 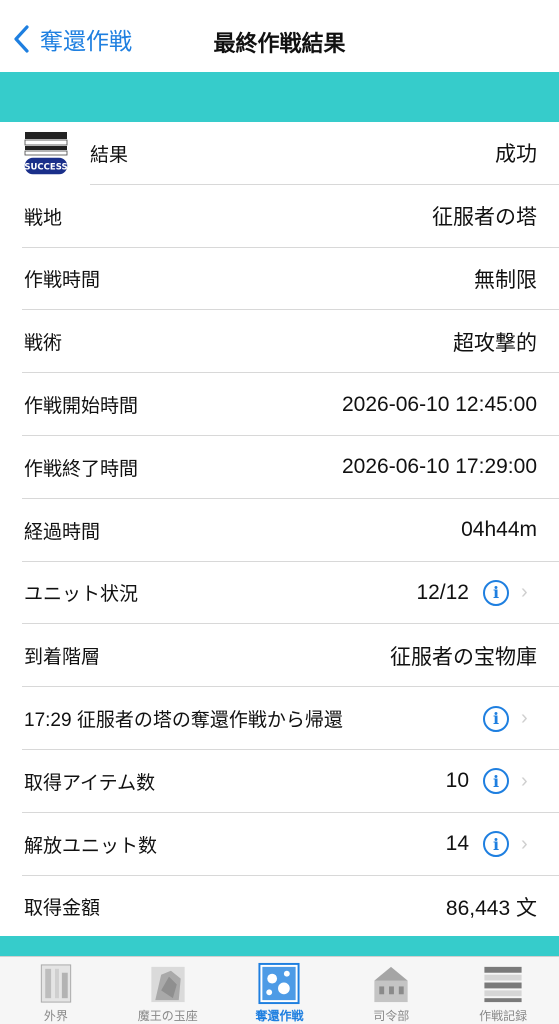 I want to click on row-value: 征服者の塔, so click(x=484, y=218).